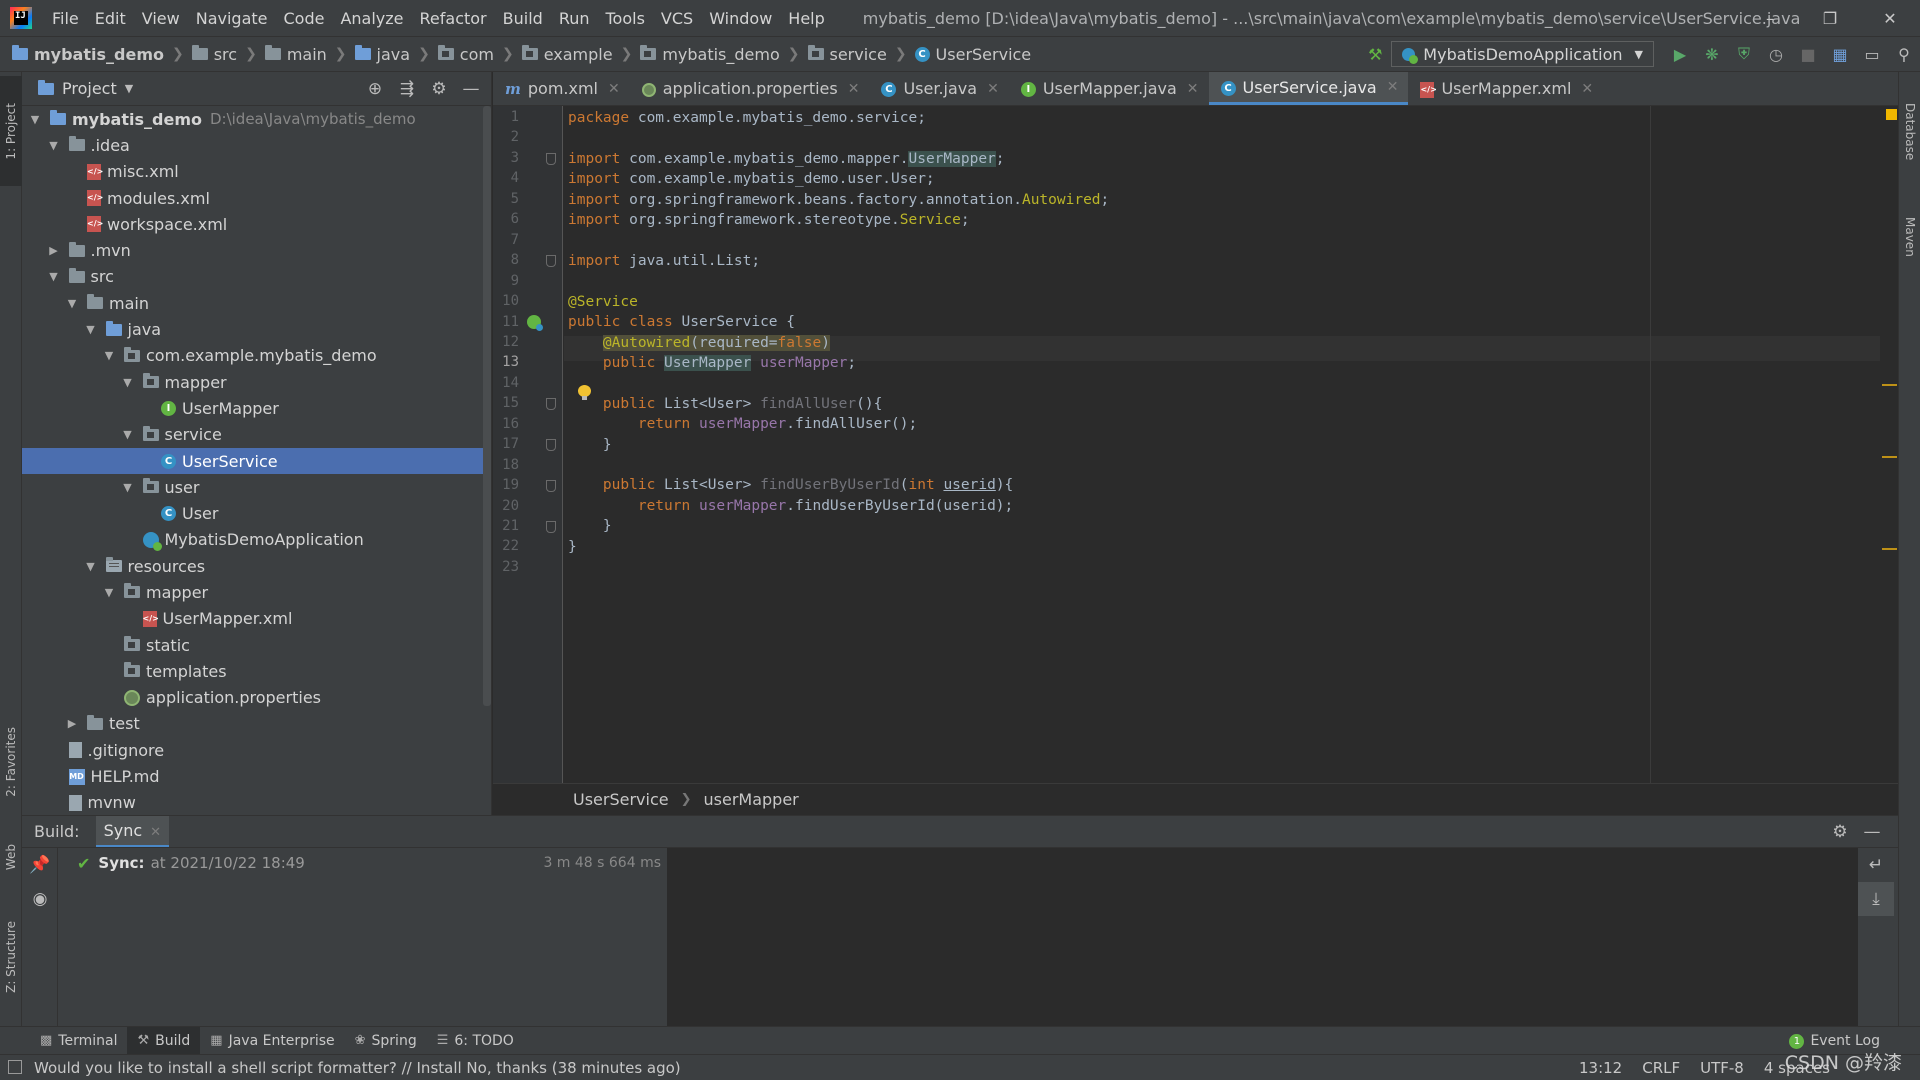 This screenshot has width=1920, height=1080. Describe the element at coordinates (256, 277) in the screenshot. I see `tree-item: ▼ src` at that location.